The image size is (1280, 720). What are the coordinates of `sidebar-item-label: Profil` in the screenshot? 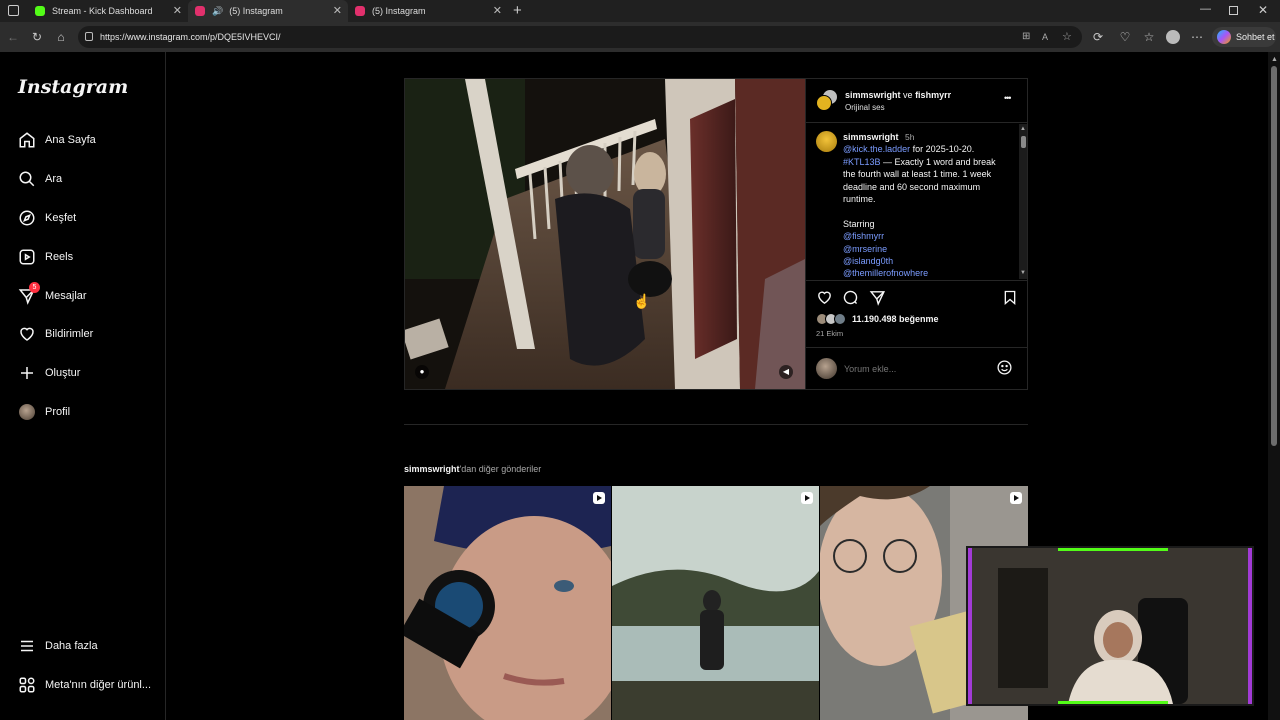 It's located at (58, 412).